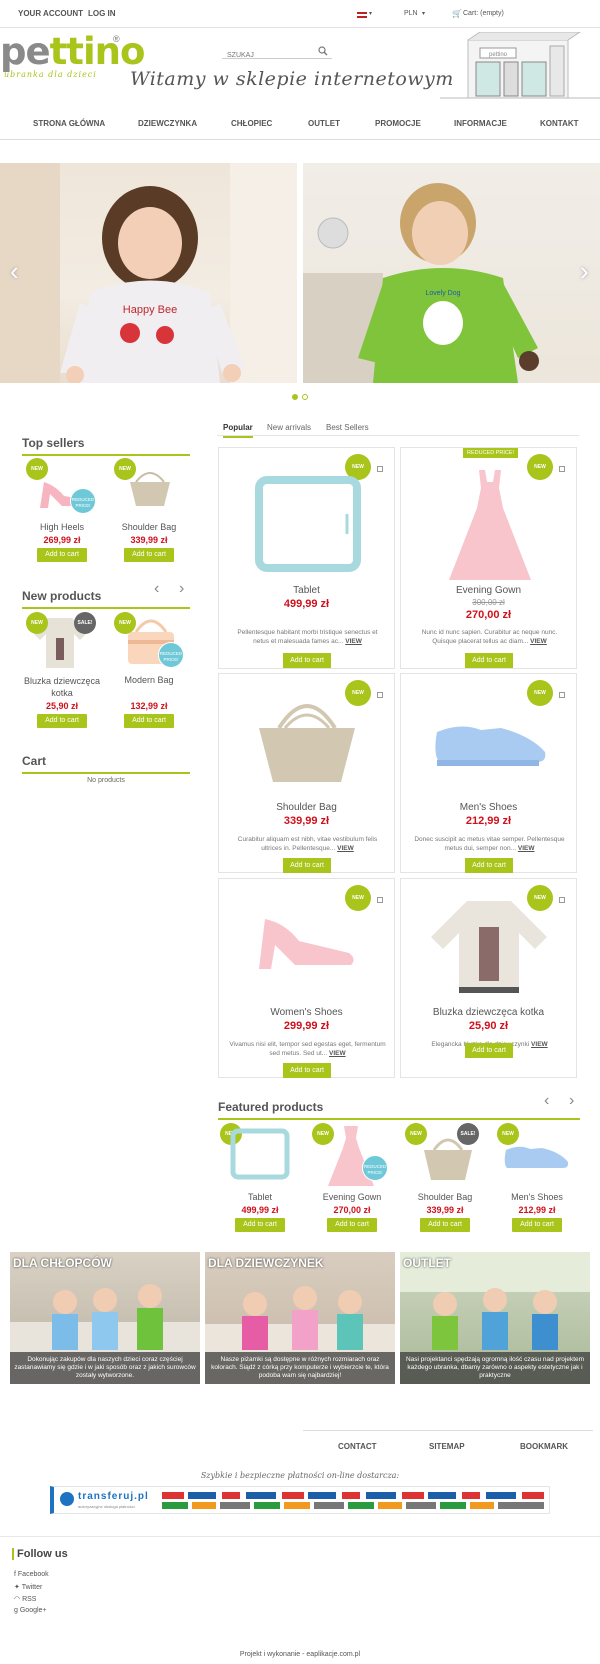  I want to click on slider-dot, so click(305, 397).